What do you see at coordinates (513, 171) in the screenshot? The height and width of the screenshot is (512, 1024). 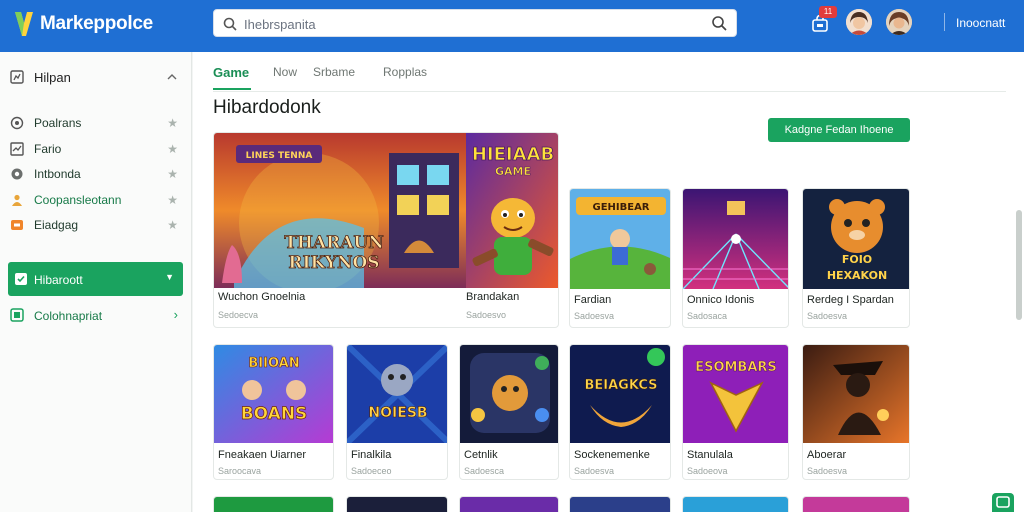 I see `svg-text: GAME` at bounding box center [513, 171].